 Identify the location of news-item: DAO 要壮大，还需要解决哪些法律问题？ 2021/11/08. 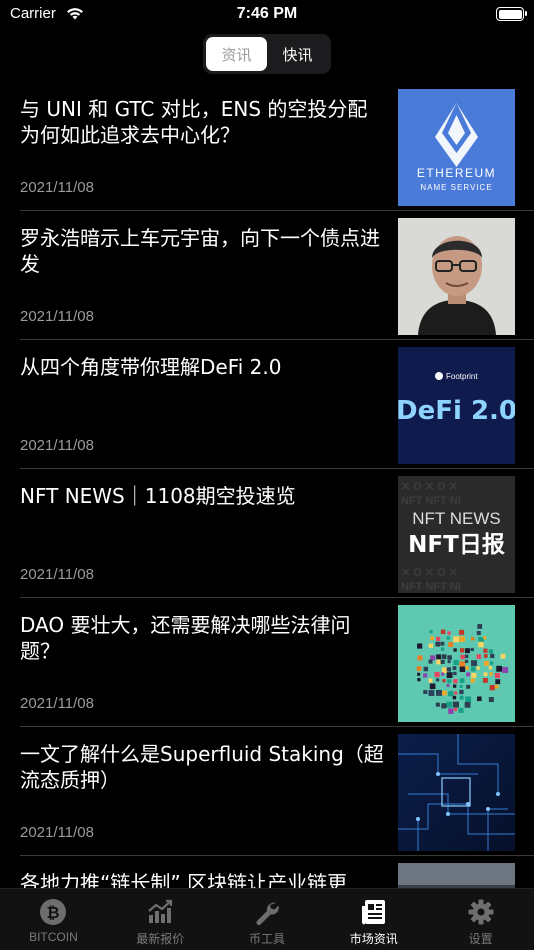
(267, 662).